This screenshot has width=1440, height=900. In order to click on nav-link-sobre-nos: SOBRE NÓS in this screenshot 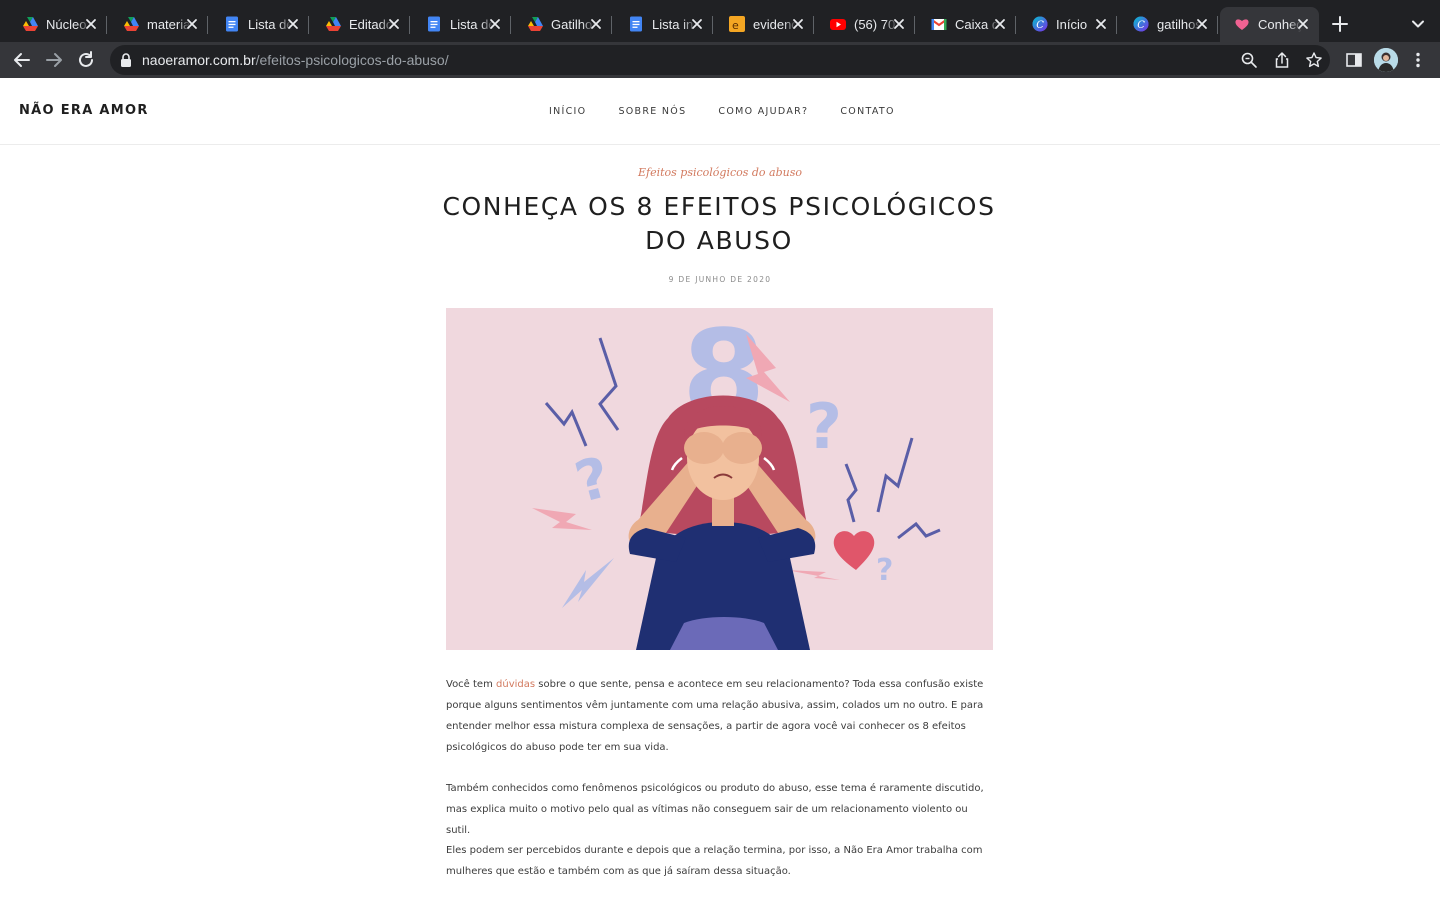, I will do `click(652, 111)`.